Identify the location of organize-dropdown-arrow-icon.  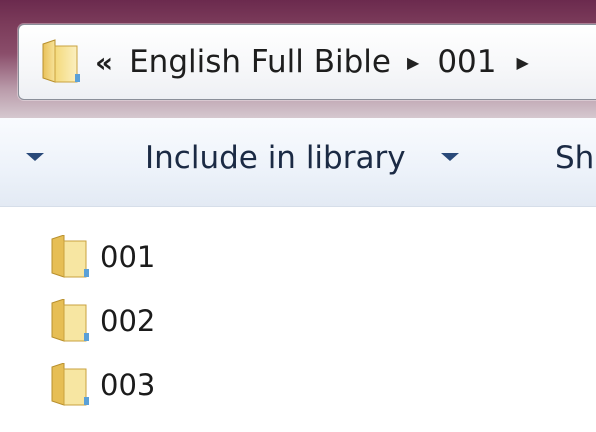
(35, 157).